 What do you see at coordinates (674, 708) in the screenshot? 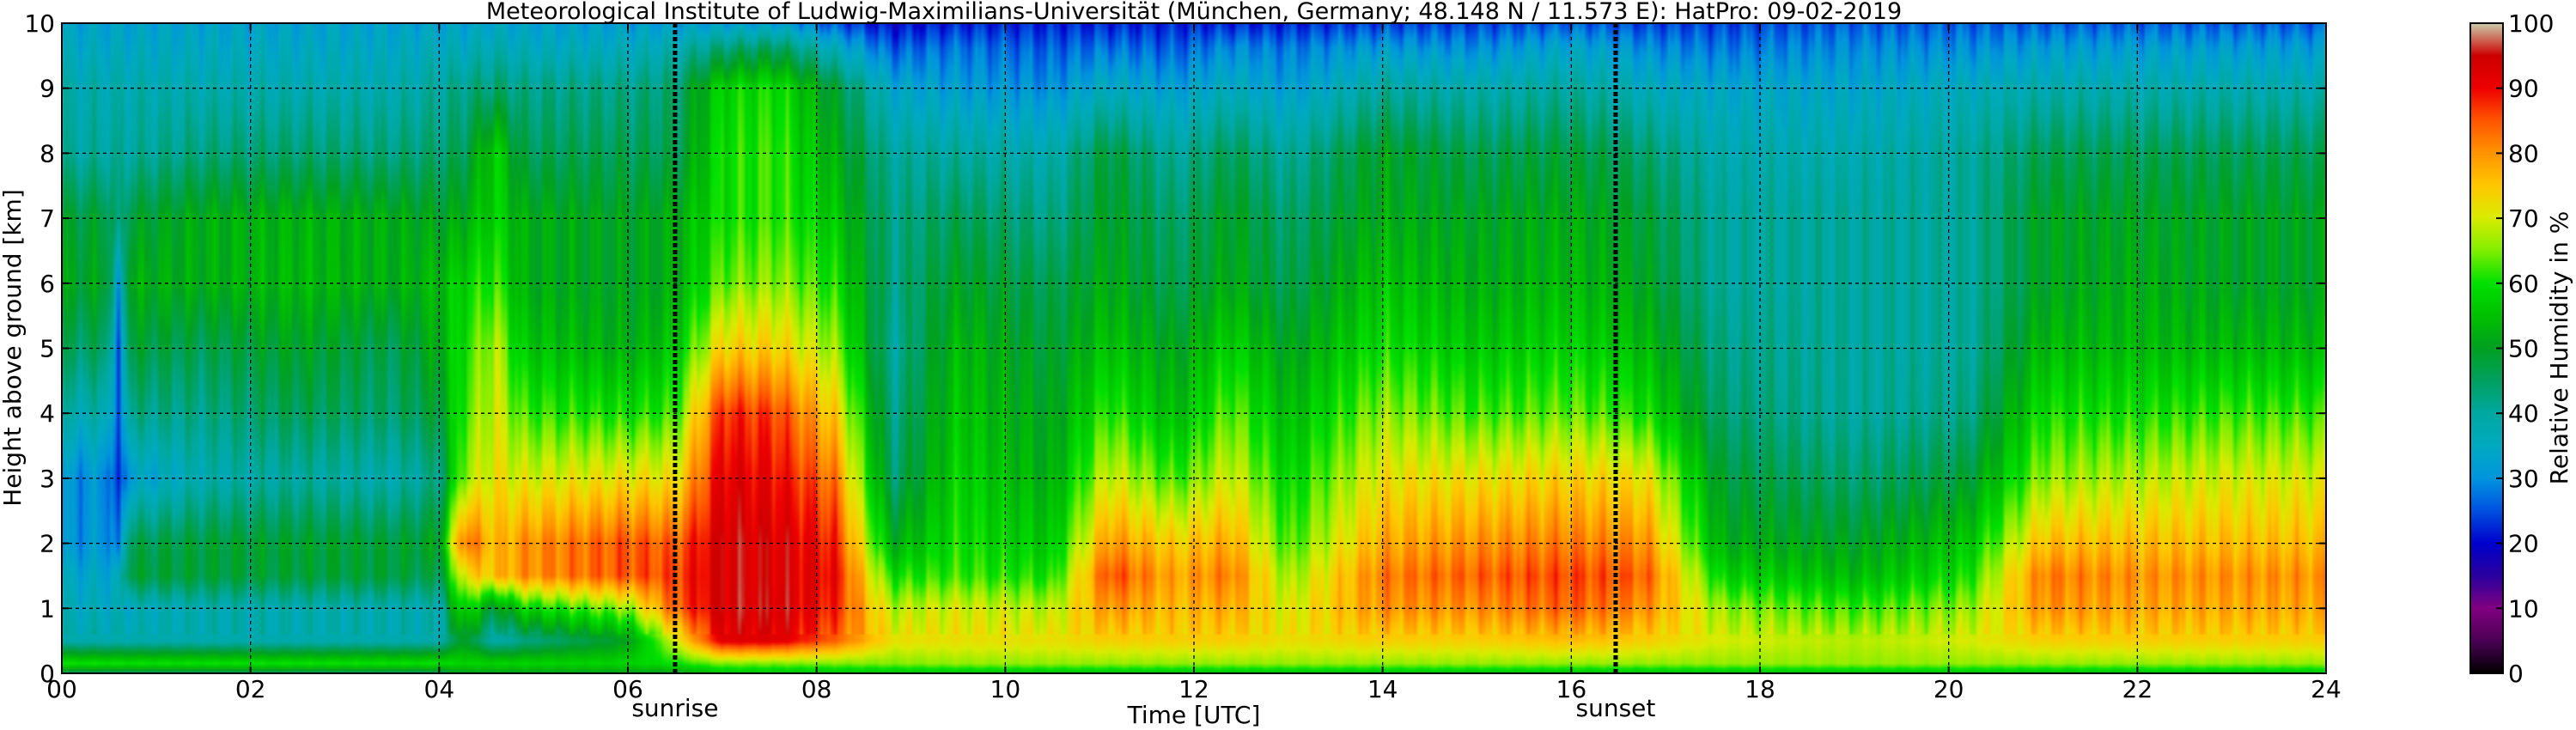
I see `sunrise-label: sunrise` at bounding box center [674, 708].